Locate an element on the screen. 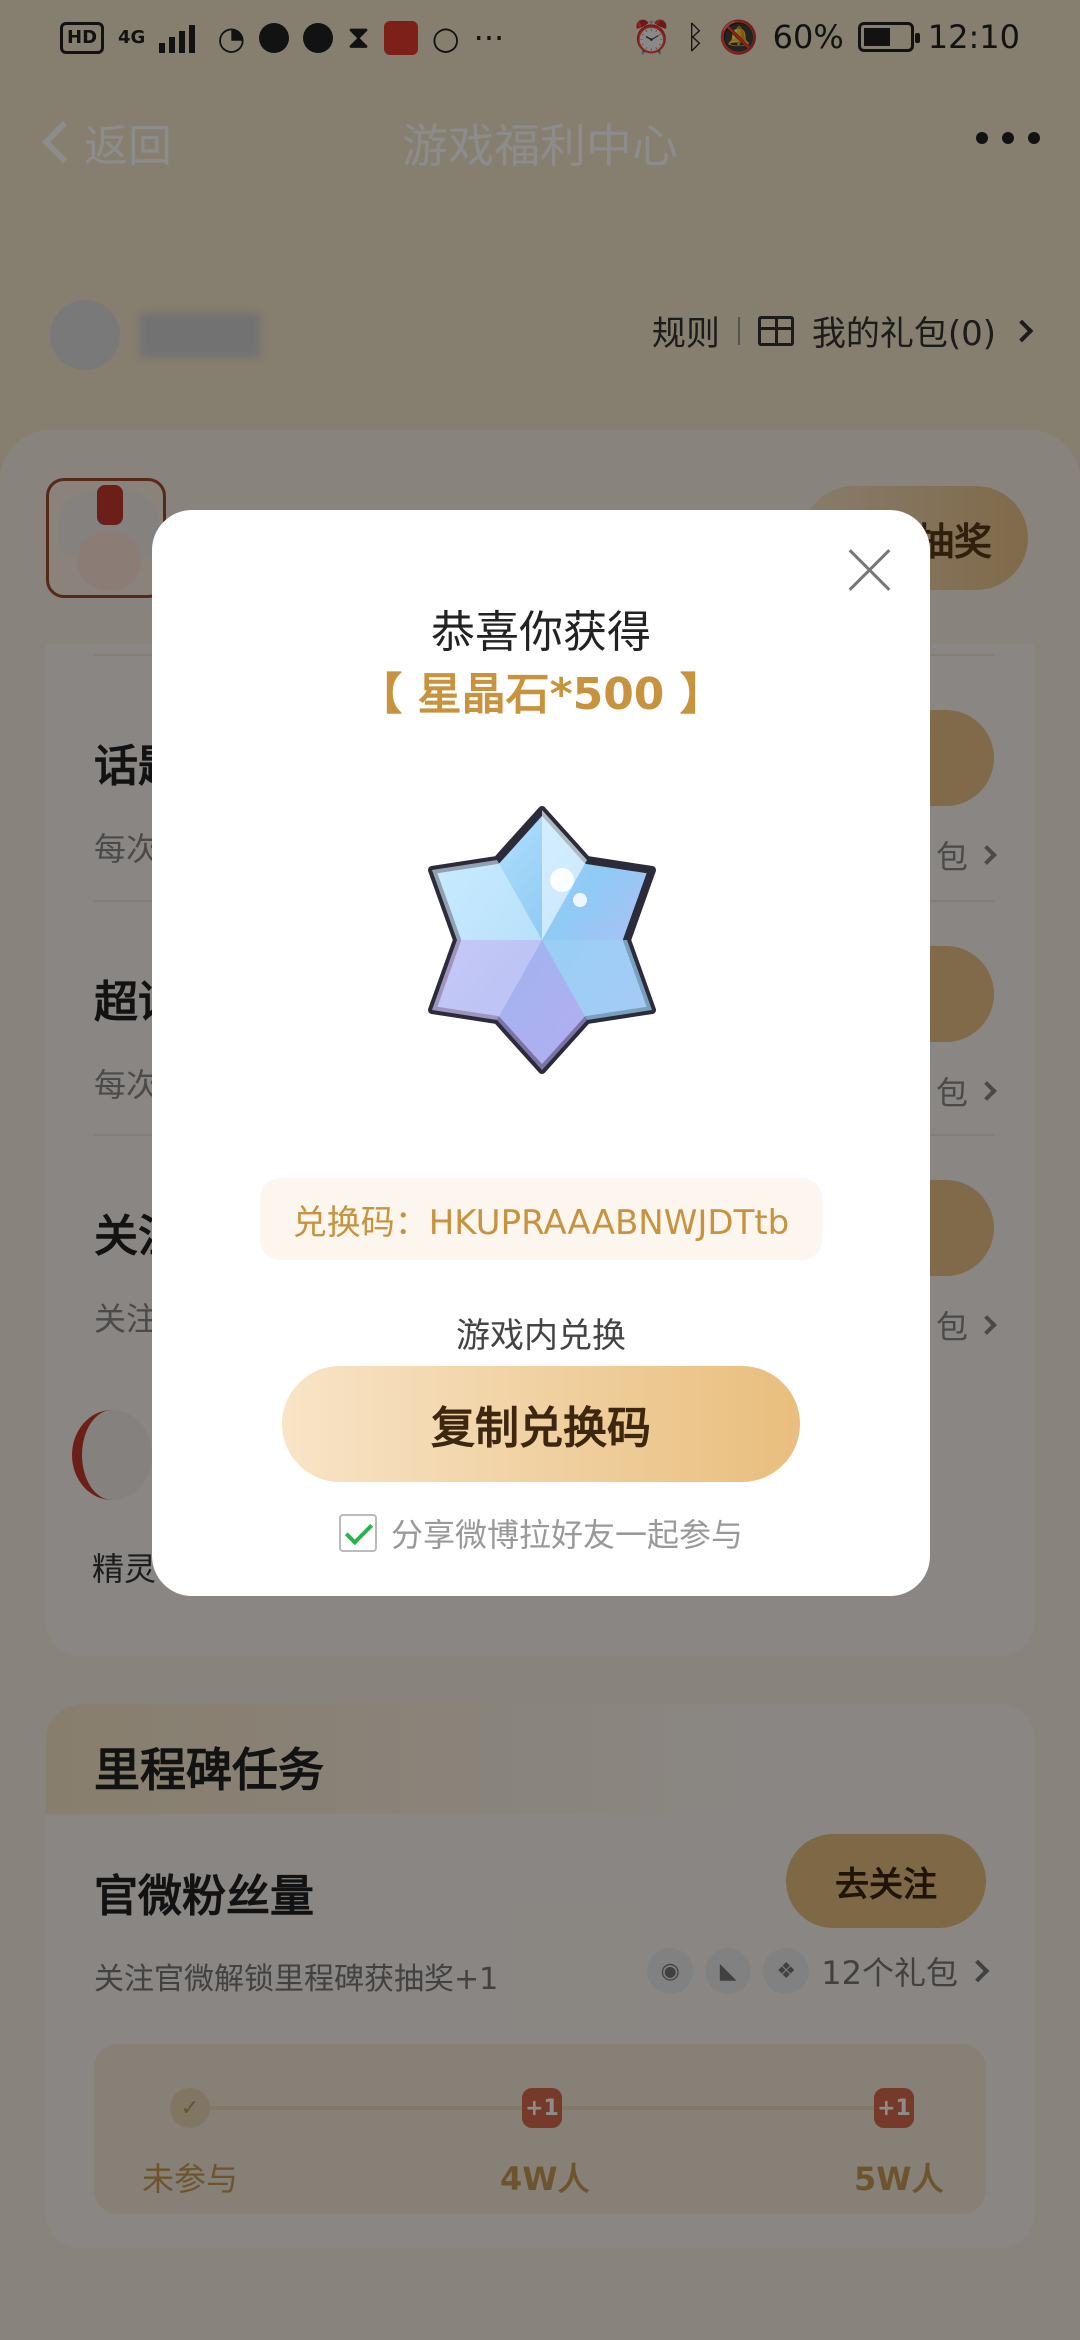 This screenshot has width=1080, height=2340. star-crystal-icon is located at coordinates (542, 940).